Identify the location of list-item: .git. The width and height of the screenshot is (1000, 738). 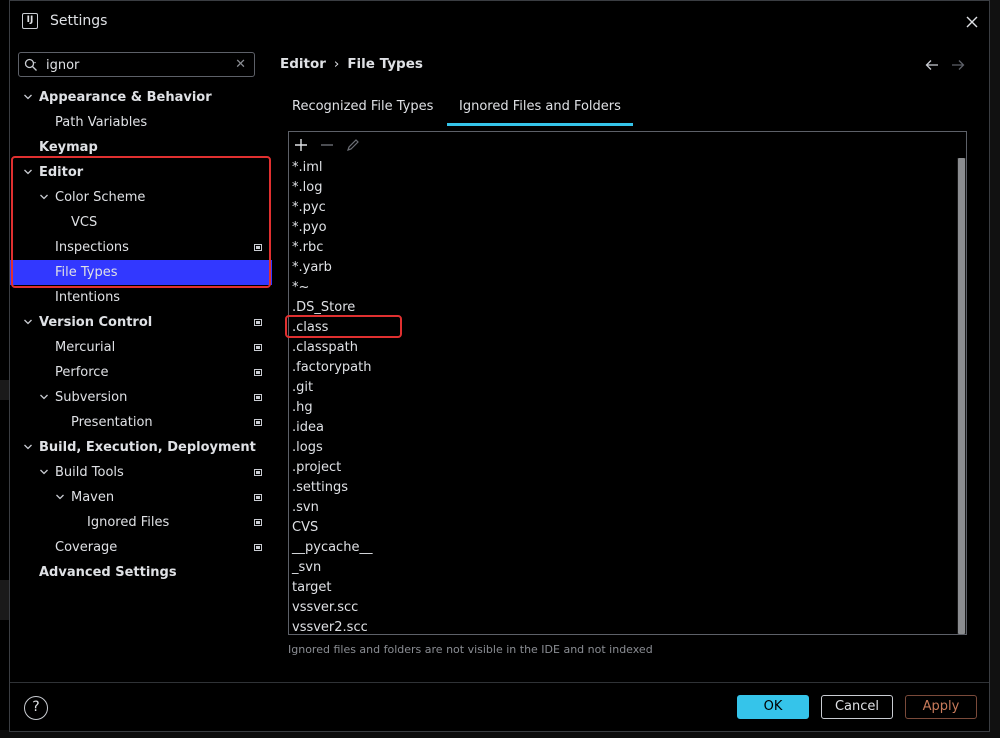
(624, 388).